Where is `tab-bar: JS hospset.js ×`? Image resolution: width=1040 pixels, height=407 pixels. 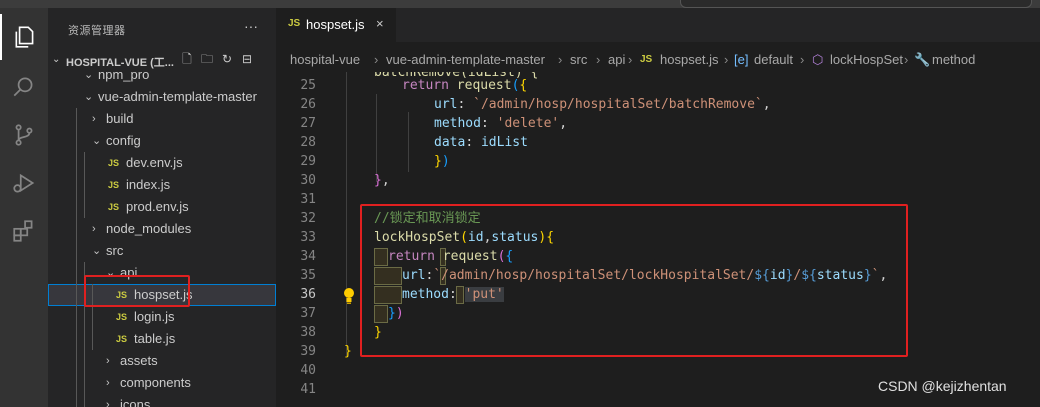 tab-bar: JS hospset.js × is located at coordinates (658, 25).